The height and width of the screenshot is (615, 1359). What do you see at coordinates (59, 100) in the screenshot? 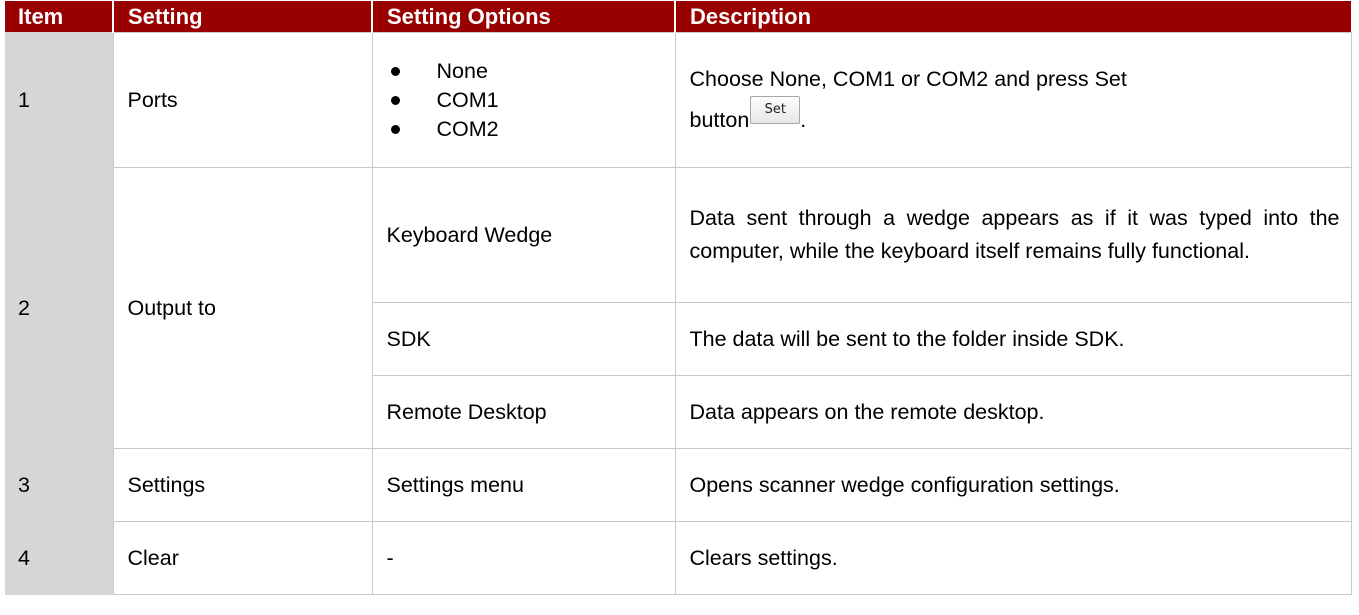
I see `item-number: 1` at bounding box center [59, 100].